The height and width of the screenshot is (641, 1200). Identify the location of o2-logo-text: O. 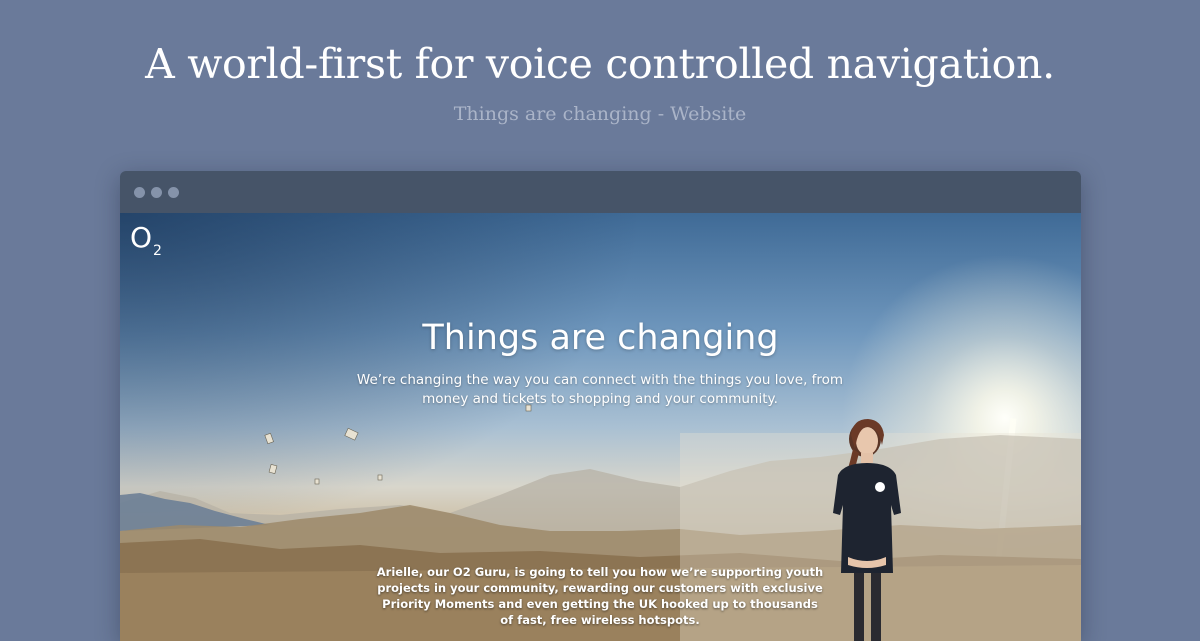
(141, 237).